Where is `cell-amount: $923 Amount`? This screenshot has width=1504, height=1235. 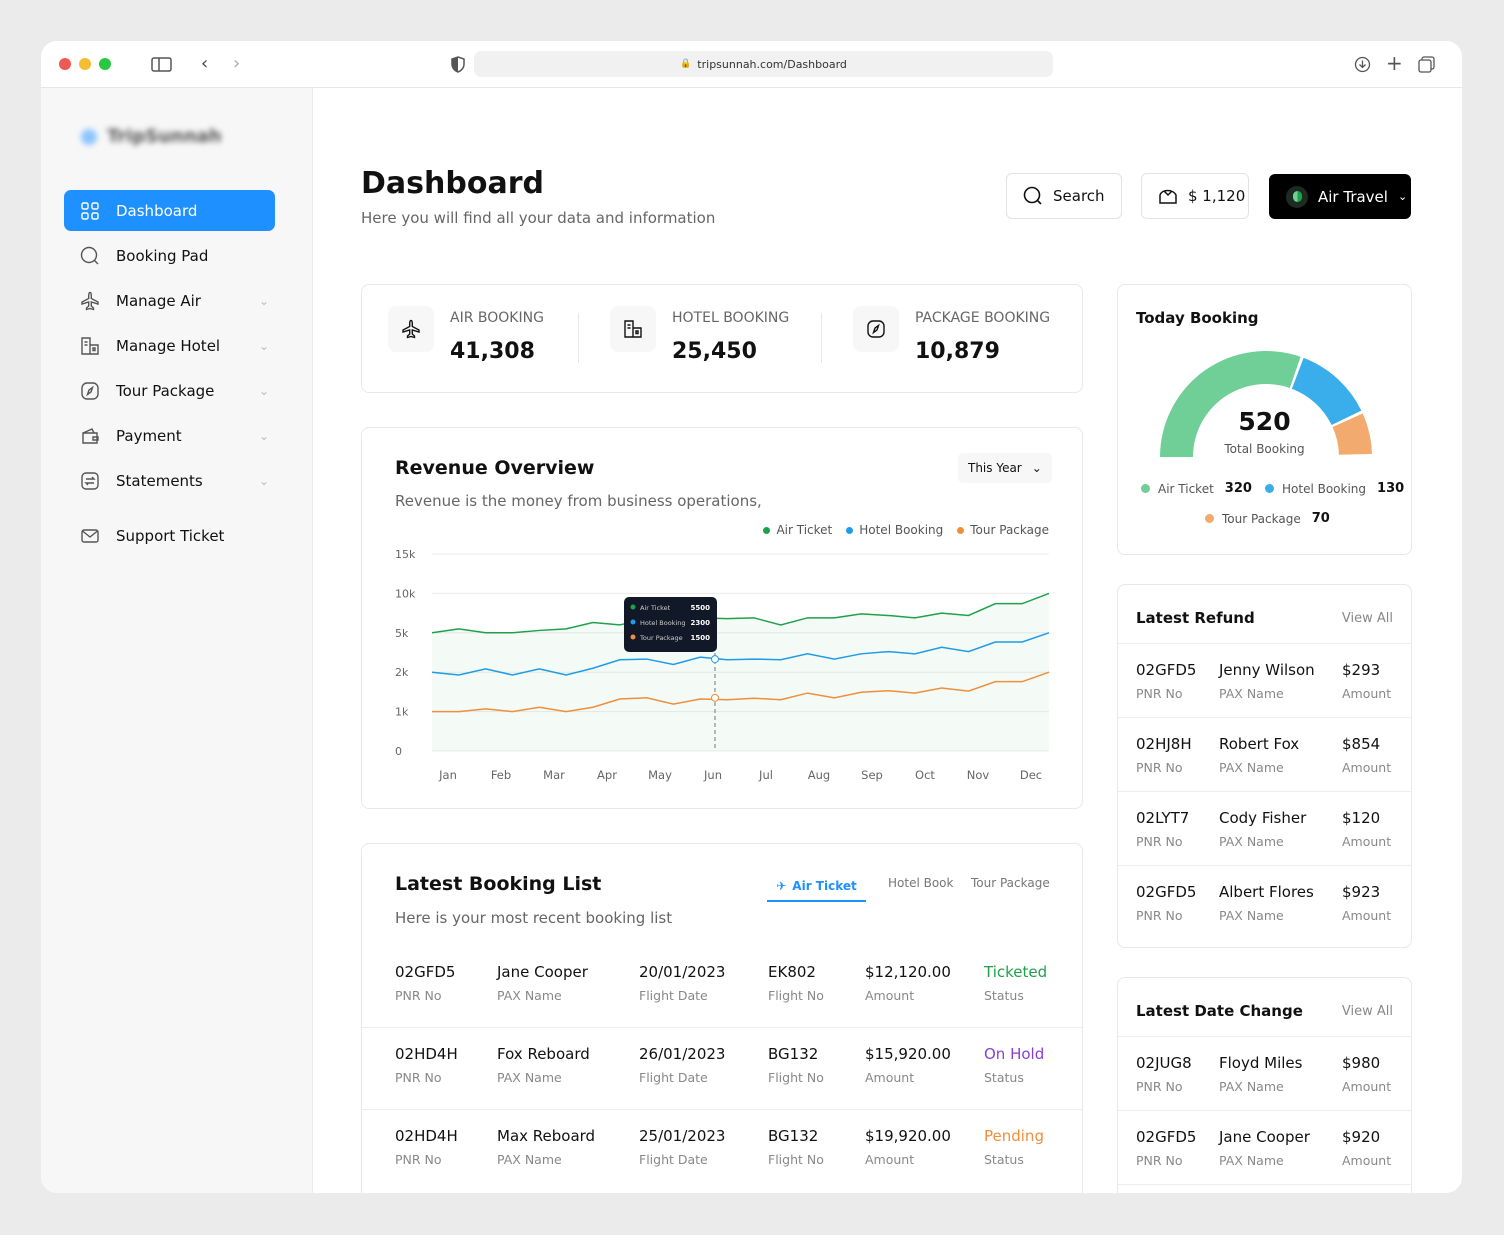 cell-amount: $923 Amount is located at coordinates (1366, 903).